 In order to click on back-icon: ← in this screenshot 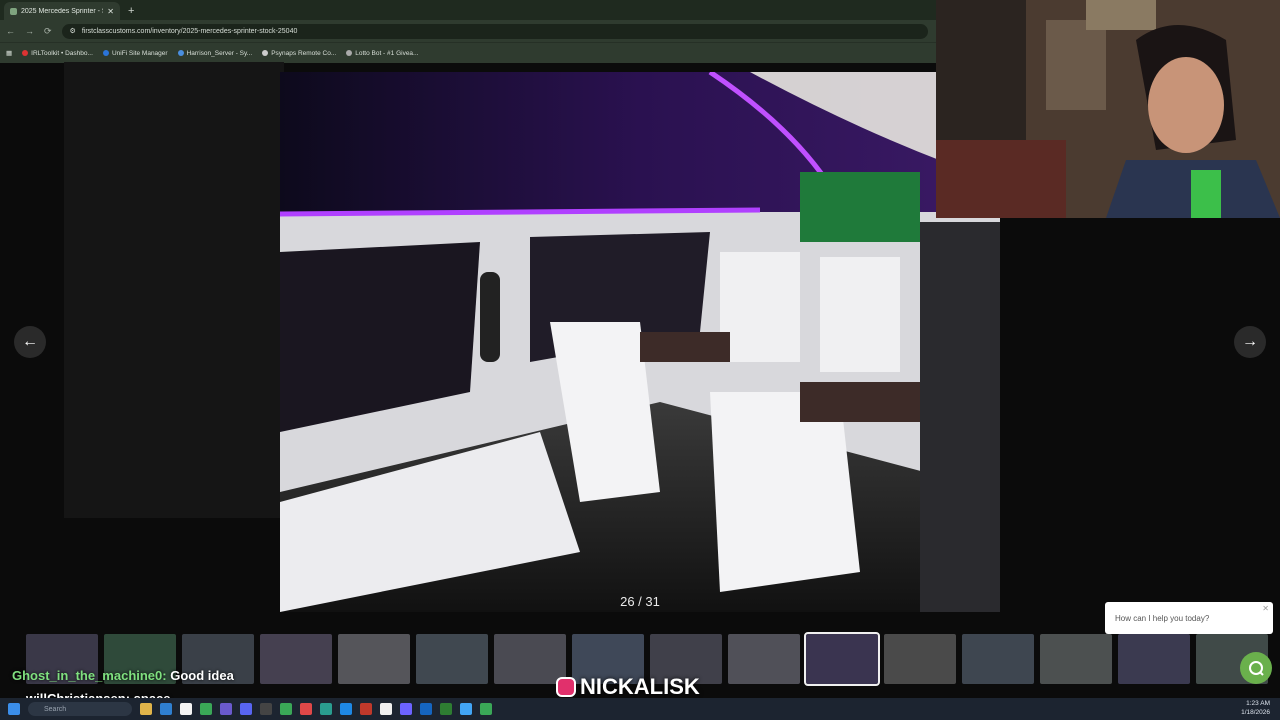, I will do `click(10, 31)`.